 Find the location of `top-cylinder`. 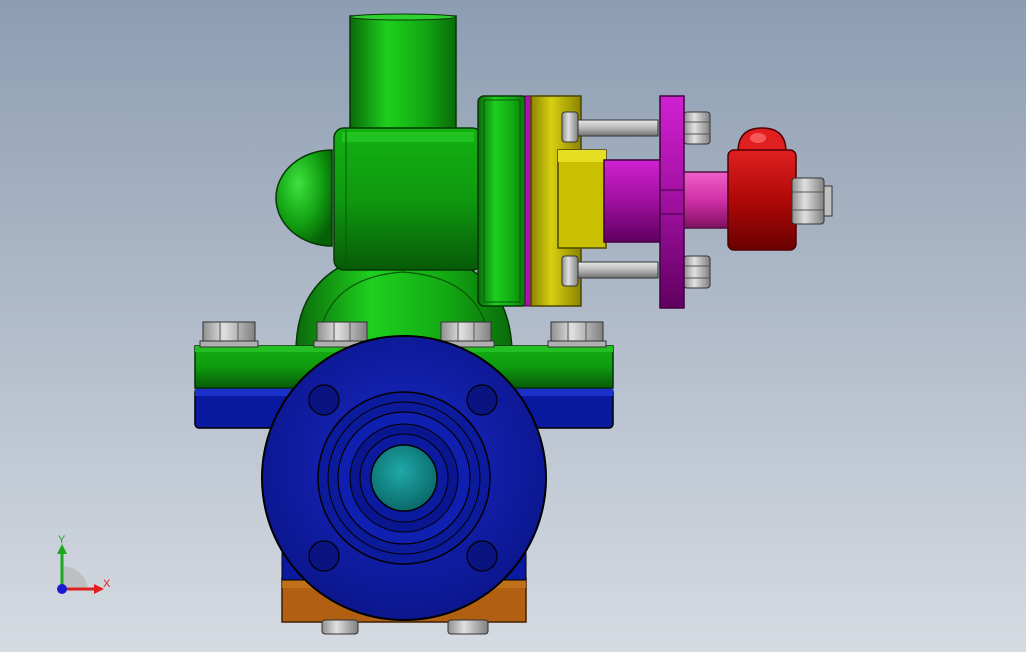

top-cylinder is located at coordinates (403, 76).